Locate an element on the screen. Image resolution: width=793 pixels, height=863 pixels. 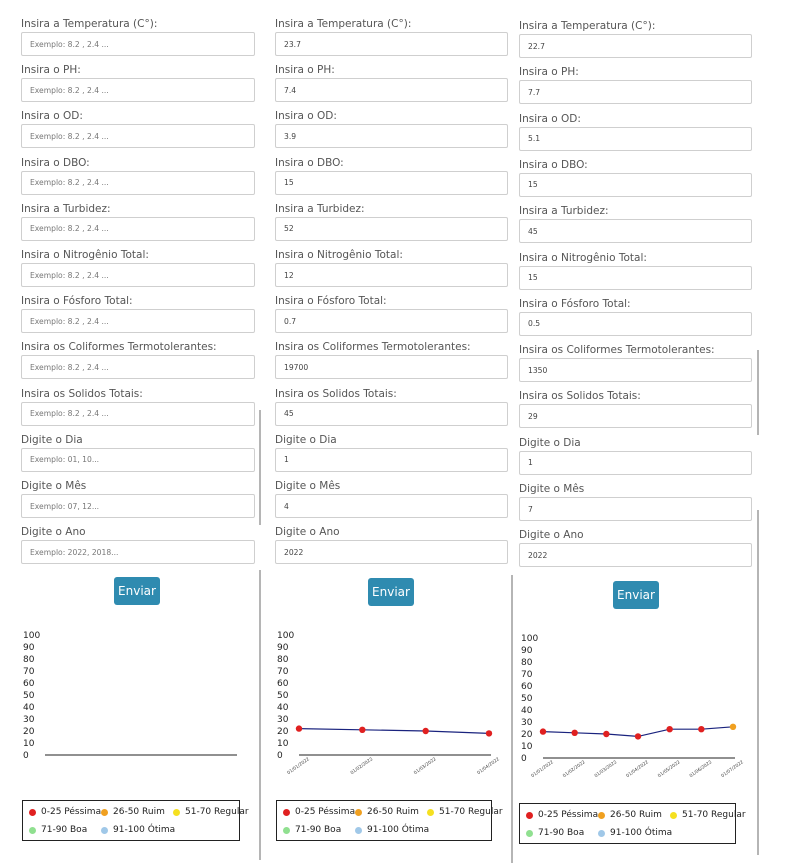
fosforo-input: 0.5 is located at coordinates (635, 323).